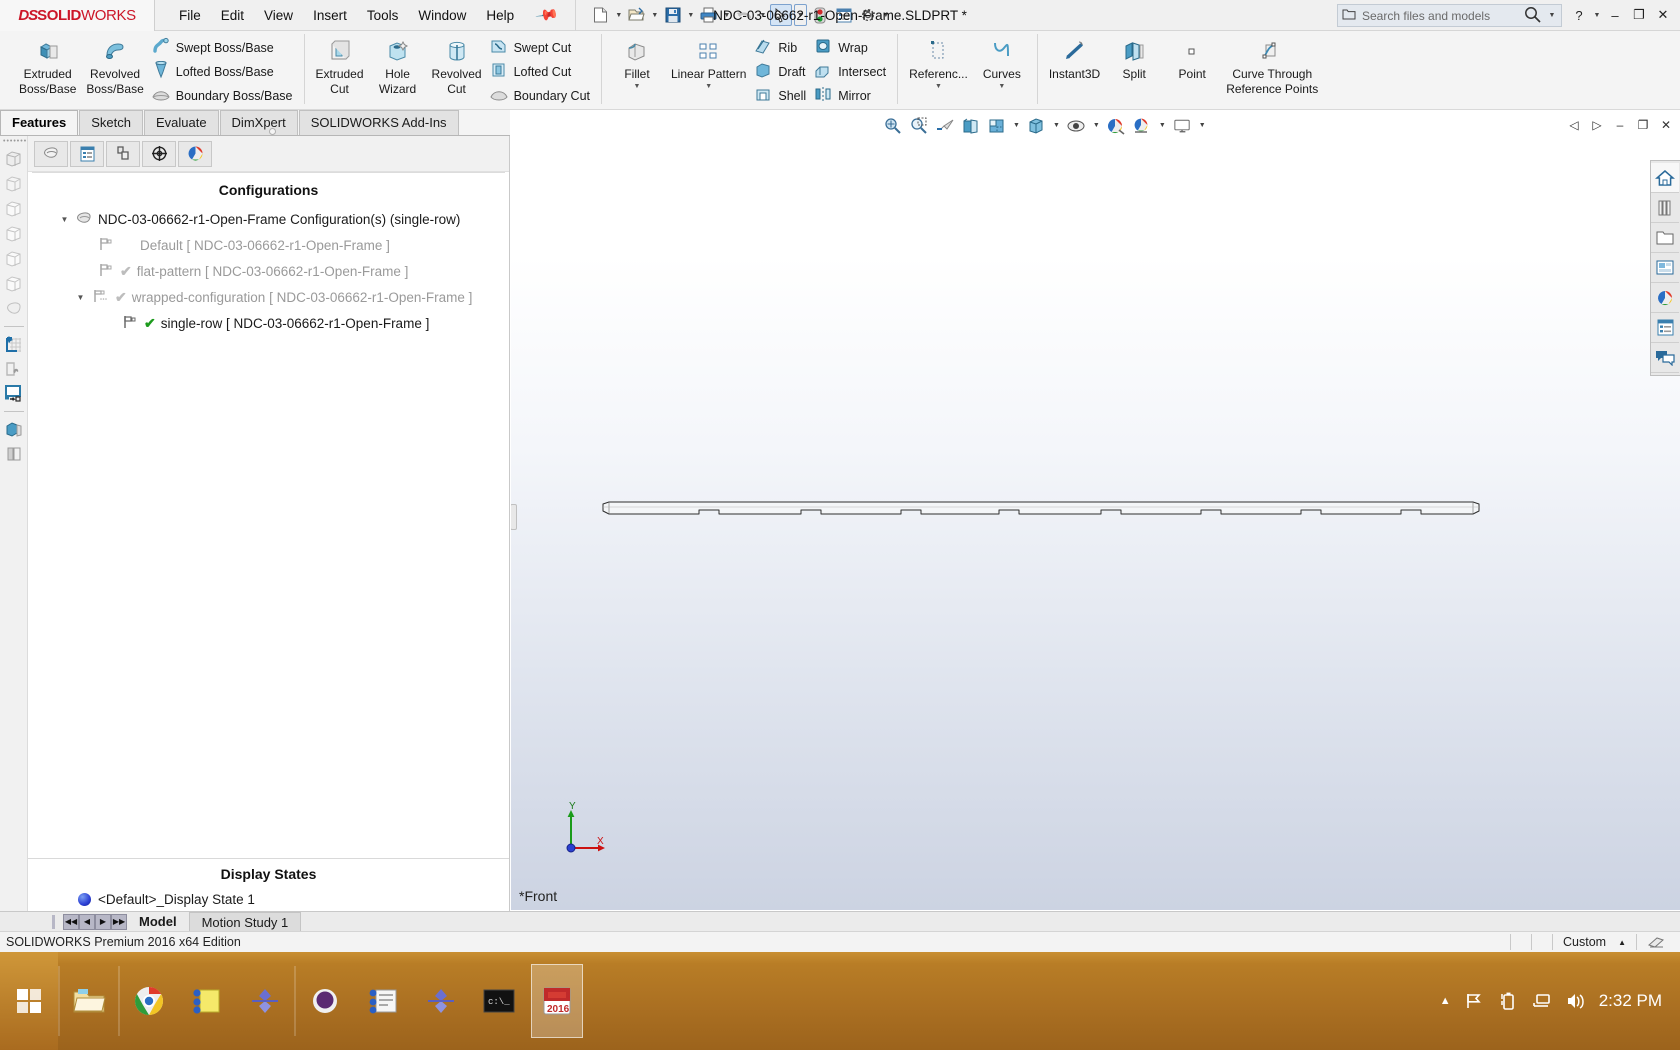 The image size is (1680, 1050). What do you see at coordinates (918, 125) in the screenshot?
I see `zoom-to-area-icon` at bounding box center [918, 125].